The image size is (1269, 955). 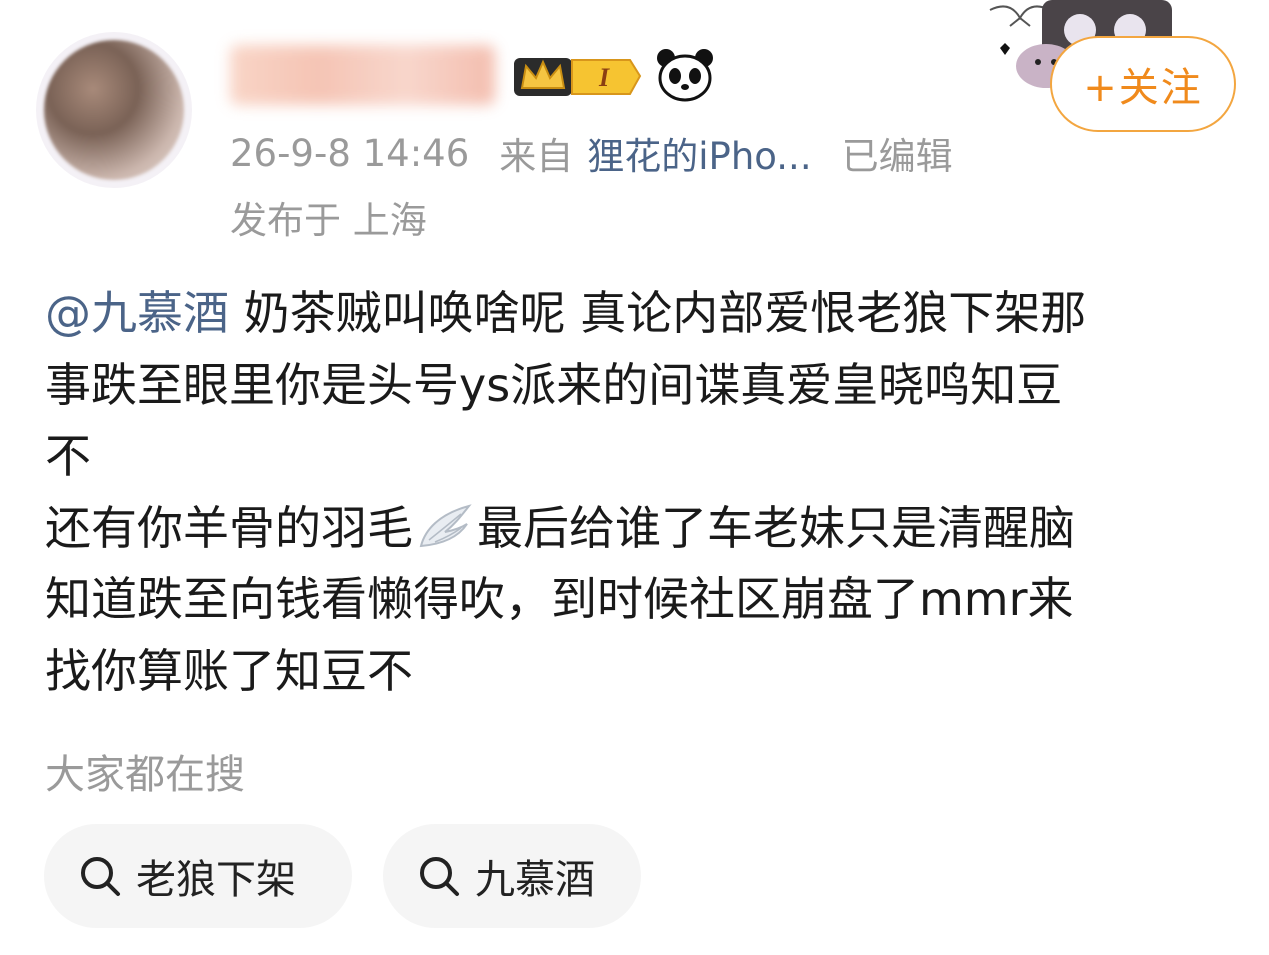 I want to click on post-line: 还有你羊骨的羽毛 最后给谁了车老妹只是清醒脑, so click(x=645, y=529).